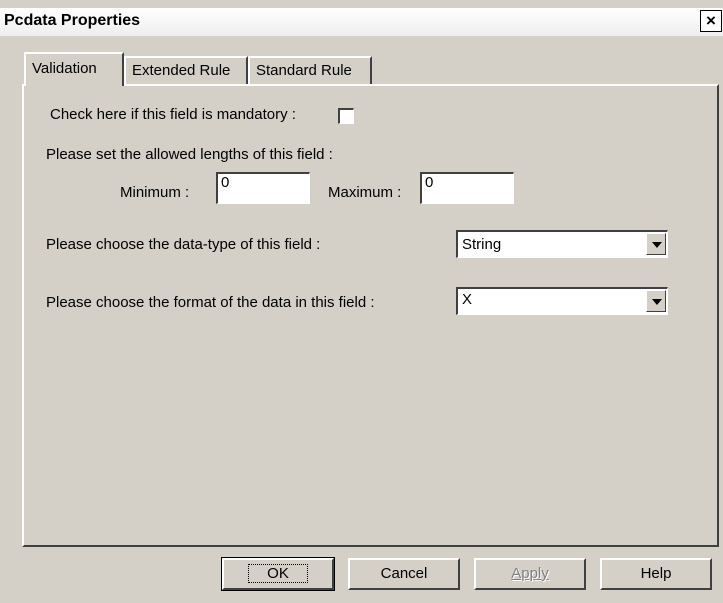  I want to click on datatype-selected-value: String, so click(482, 244).